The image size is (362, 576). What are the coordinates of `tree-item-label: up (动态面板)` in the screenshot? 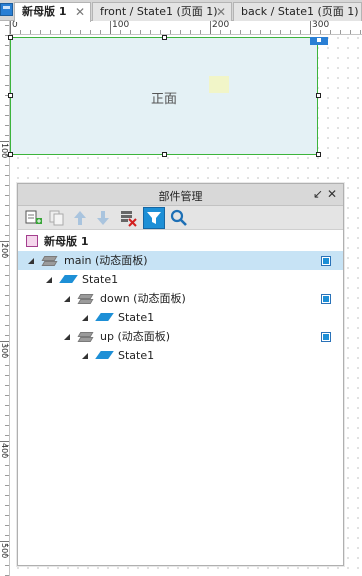 It's located at (135, 336).